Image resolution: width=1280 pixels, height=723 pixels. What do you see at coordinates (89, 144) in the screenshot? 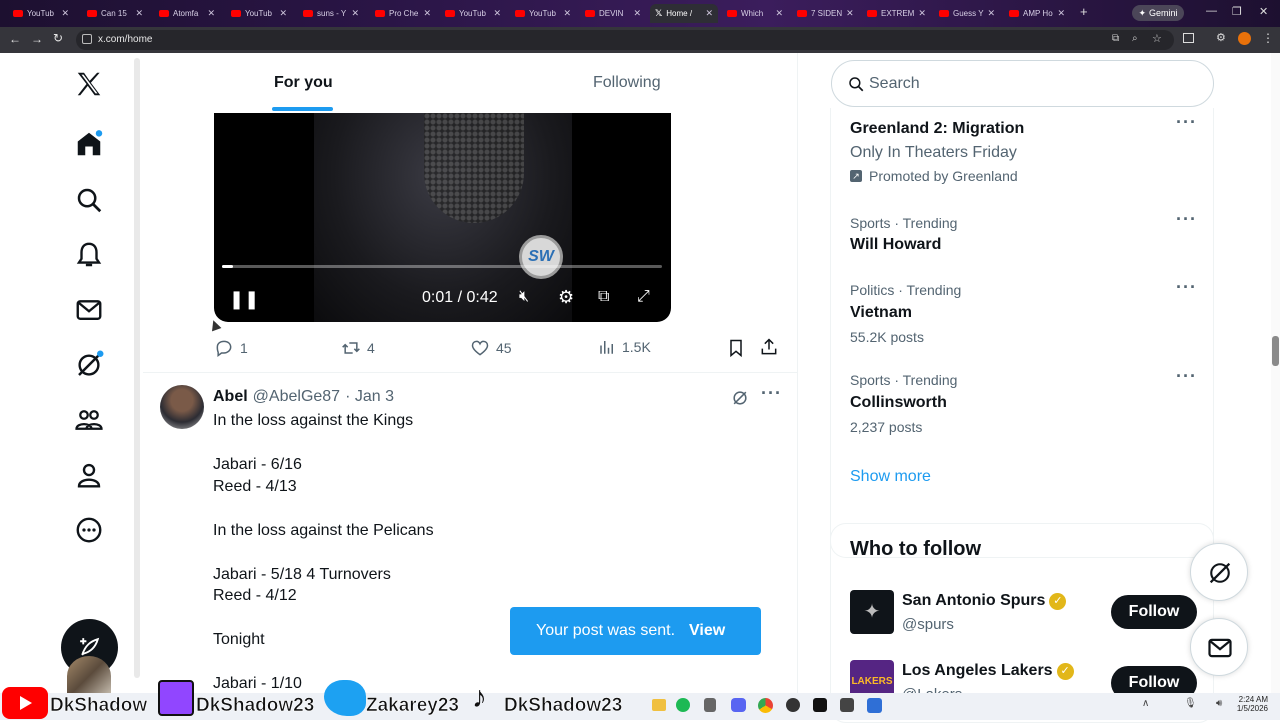
I see `home-icon` at bounding box center [89, 144].